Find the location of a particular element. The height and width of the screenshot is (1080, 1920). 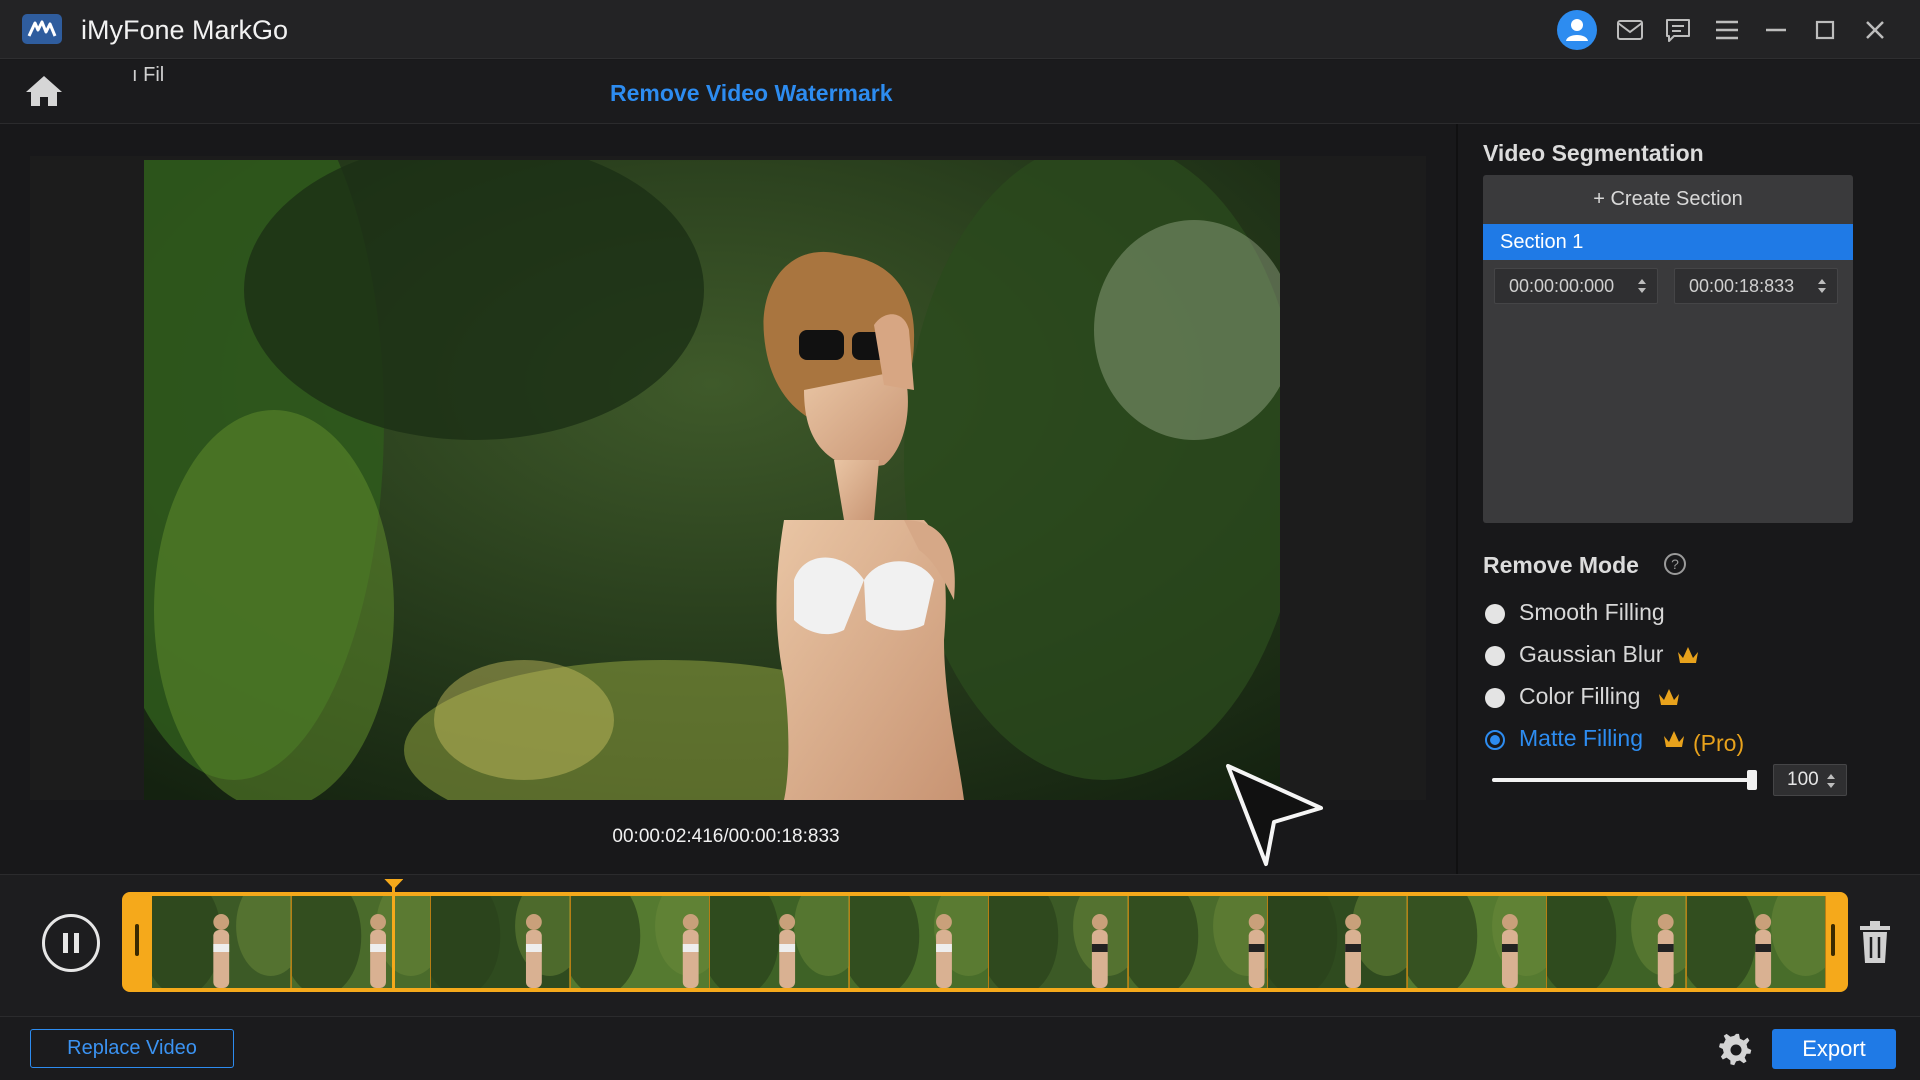

top-nav: ı Fil Remove Video Watermark is located at coordinates (960, 92).